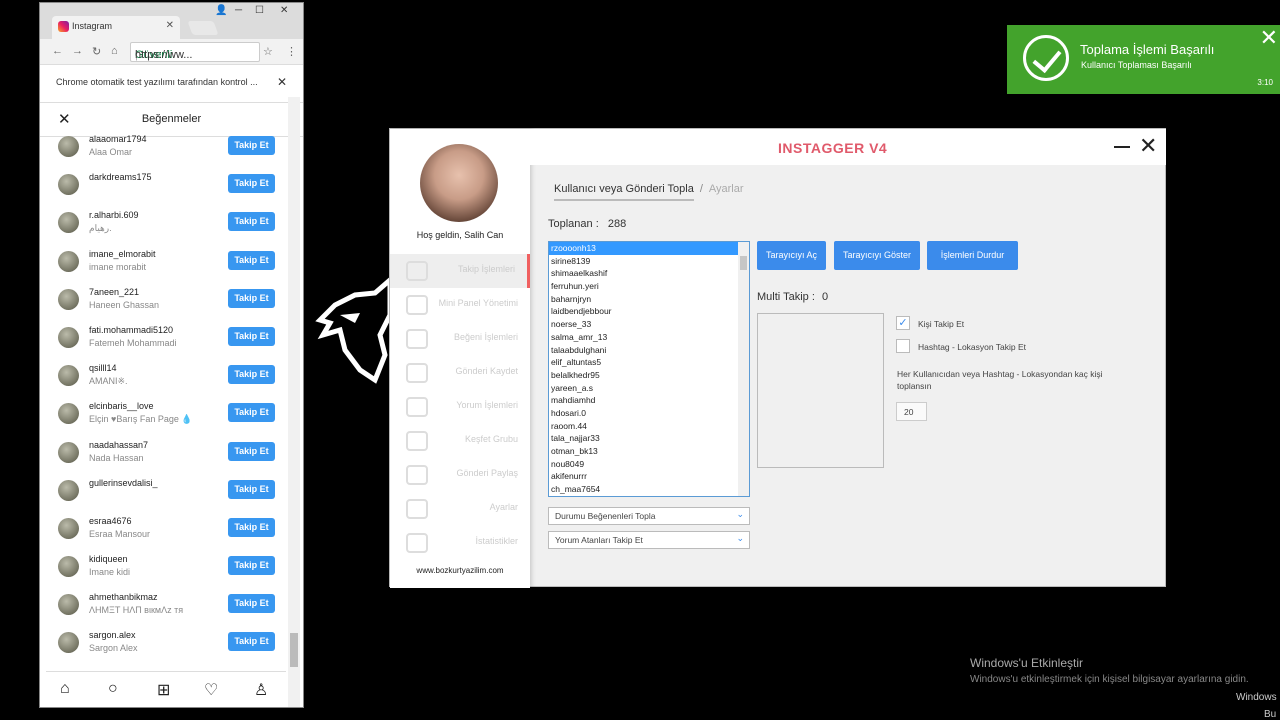 This screenshot has height=720, width=1280. I want to click on list-item: rzoooonh13, so click(649, 248).